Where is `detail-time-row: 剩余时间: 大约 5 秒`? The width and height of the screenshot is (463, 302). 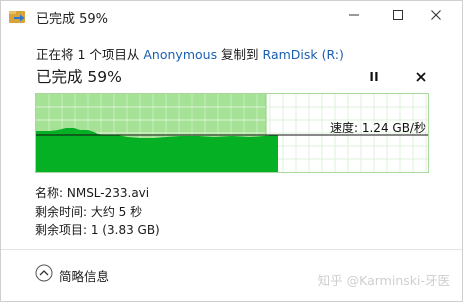
detail-time-row: 剩余时间: 大约 5 秒 is located at coordinates (97, 212).